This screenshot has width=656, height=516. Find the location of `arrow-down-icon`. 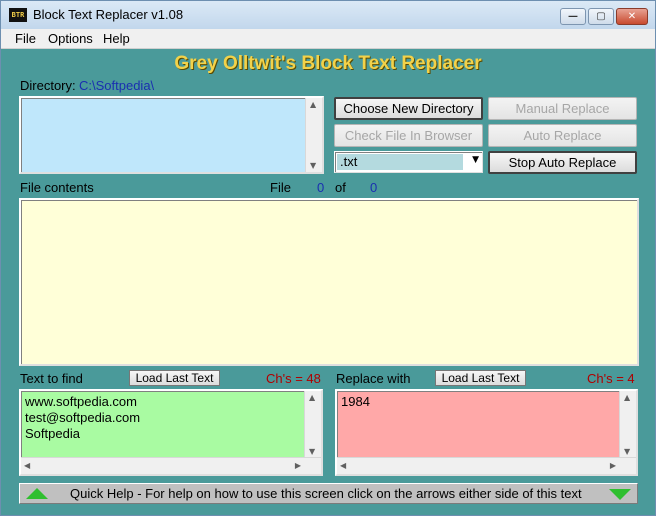

arrow-down-icon is located at coordinates (620, 494).